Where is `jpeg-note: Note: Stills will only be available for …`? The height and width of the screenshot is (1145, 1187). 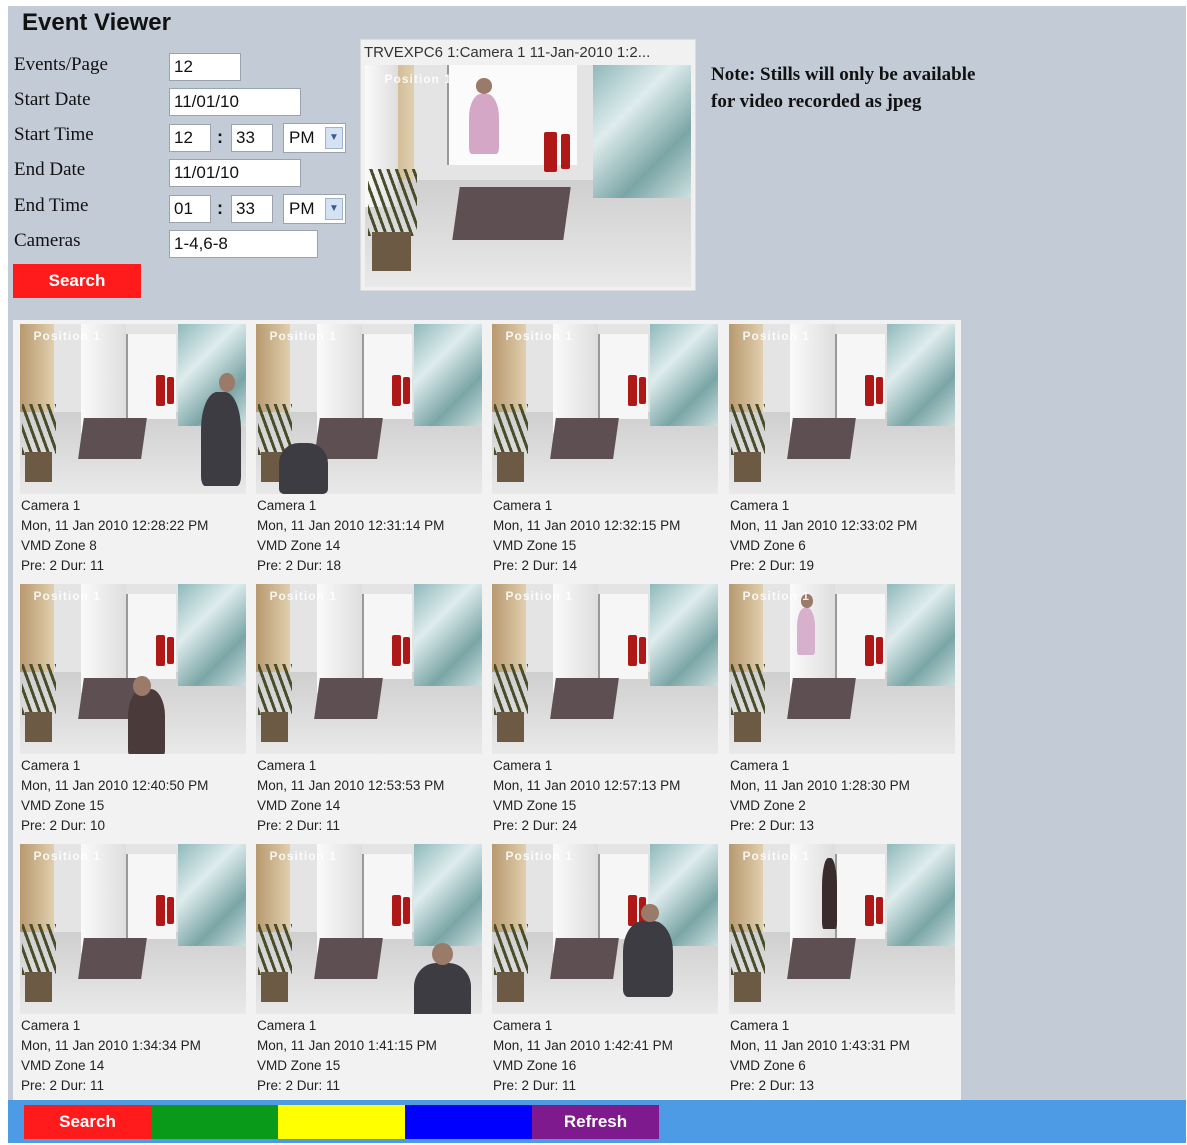
jpeg-note: Note: Stills will only be available for … is located at coordinates (843, 88).